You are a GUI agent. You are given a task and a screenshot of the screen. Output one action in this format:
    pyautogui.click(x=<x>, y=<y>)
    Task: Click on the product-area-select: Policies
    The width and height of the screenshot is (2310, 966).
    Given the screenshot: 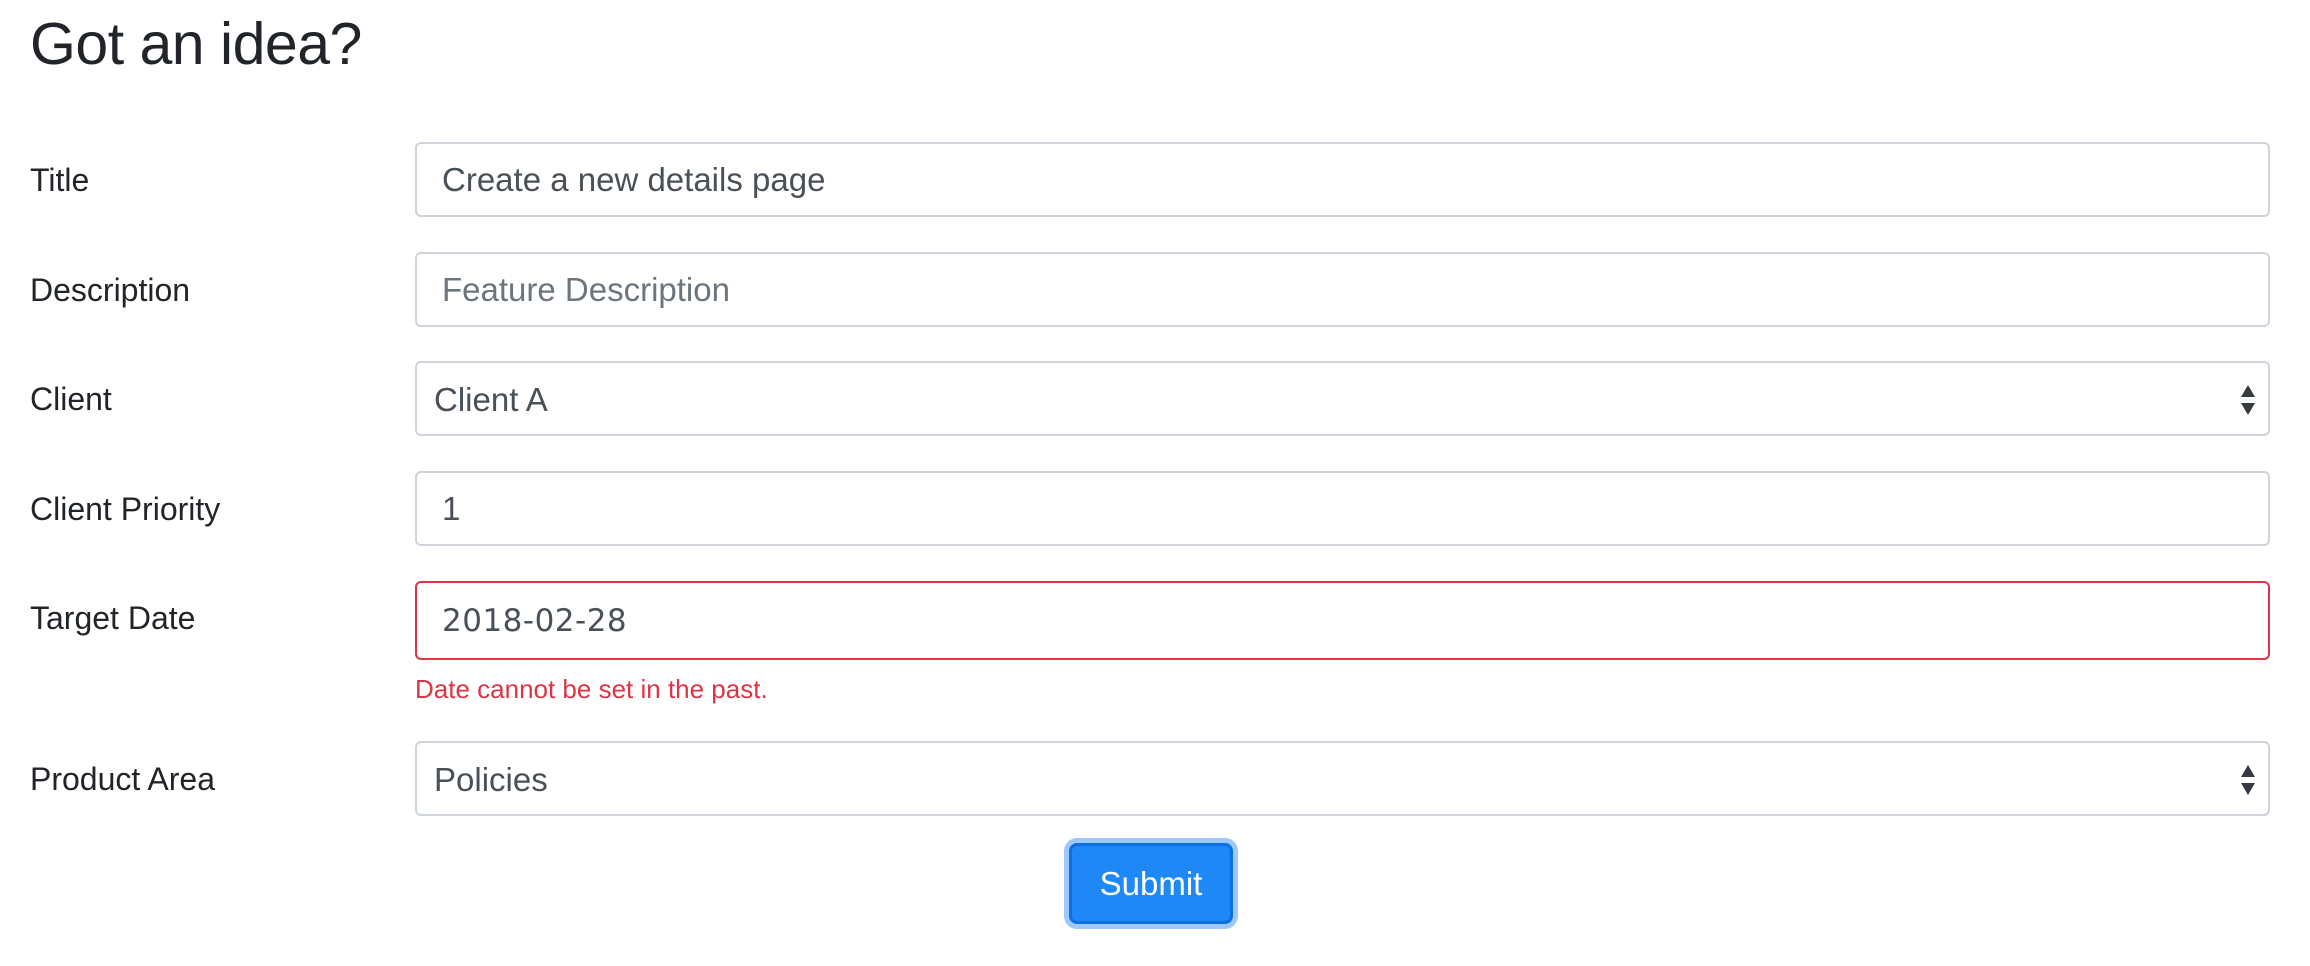 What is the action you would take?
    pyautogui.click(x=1342, y=778)
    